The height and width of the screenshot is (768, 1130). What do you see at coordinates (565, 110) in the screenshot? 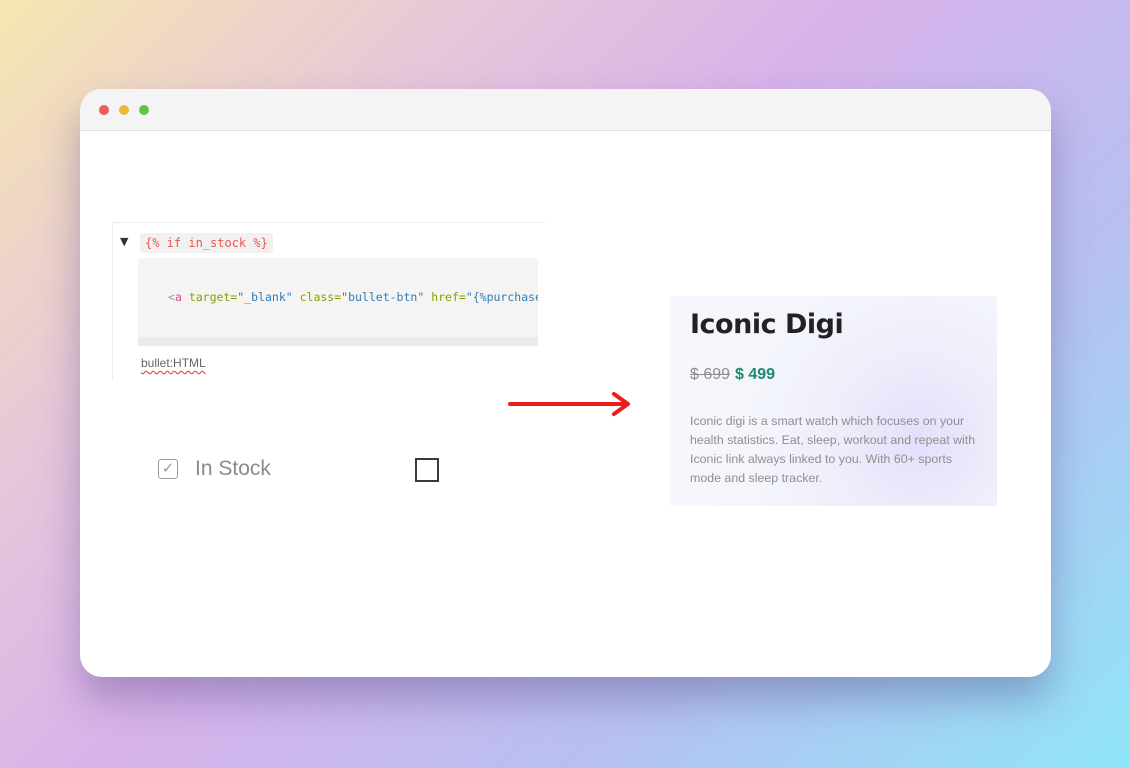
I see `title-bar` at bounding box center [565, 110].